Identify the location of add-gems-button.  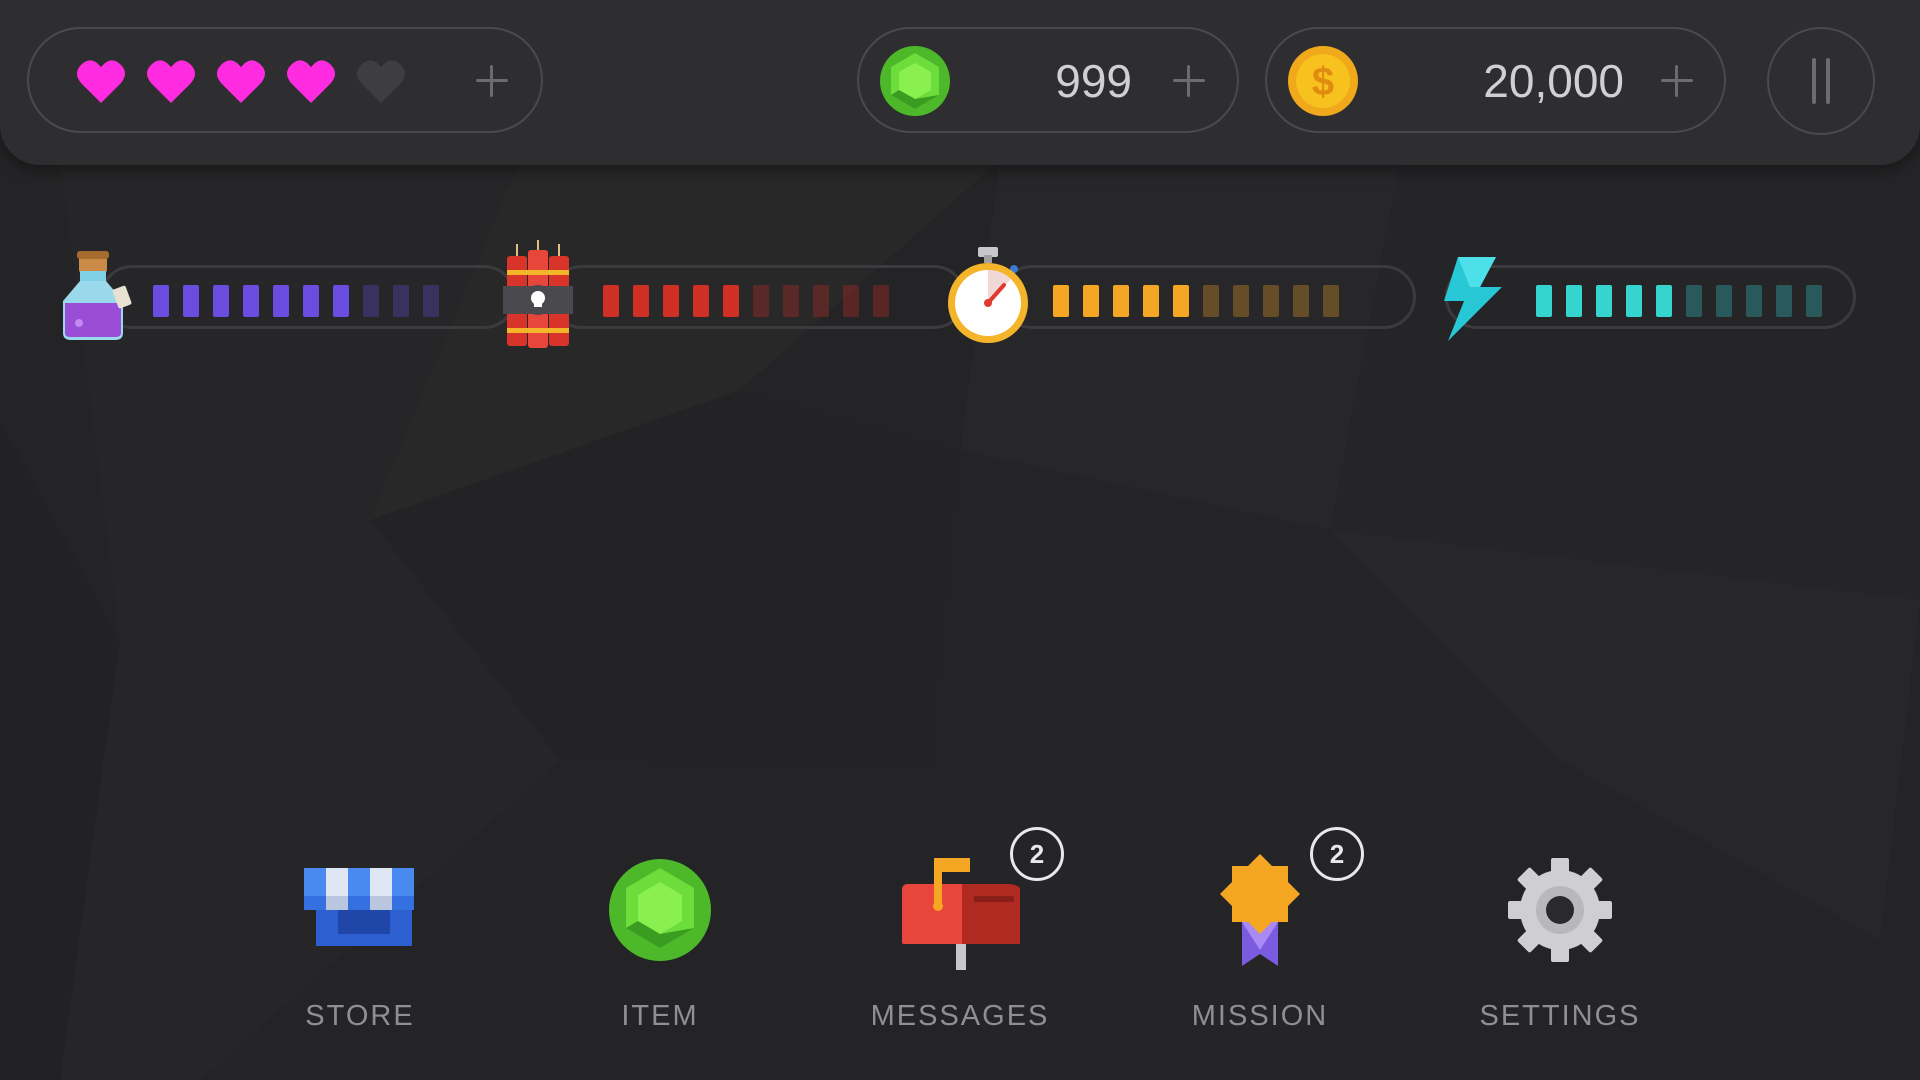
(1188, 80).